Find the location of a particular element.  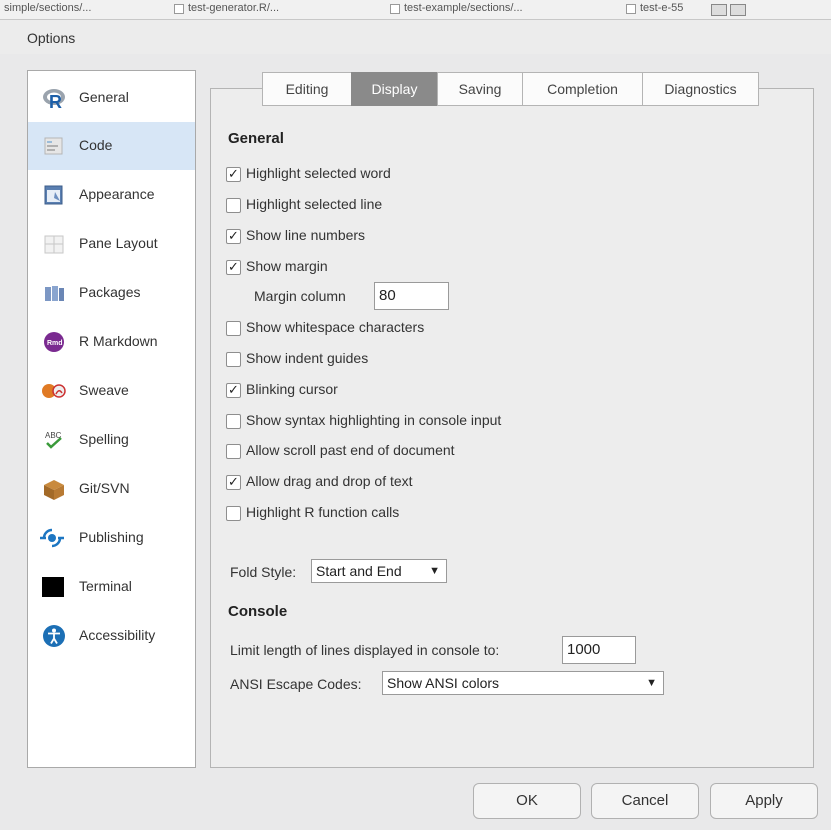

tab-editing: Editing is located at coordinates (306, 89).